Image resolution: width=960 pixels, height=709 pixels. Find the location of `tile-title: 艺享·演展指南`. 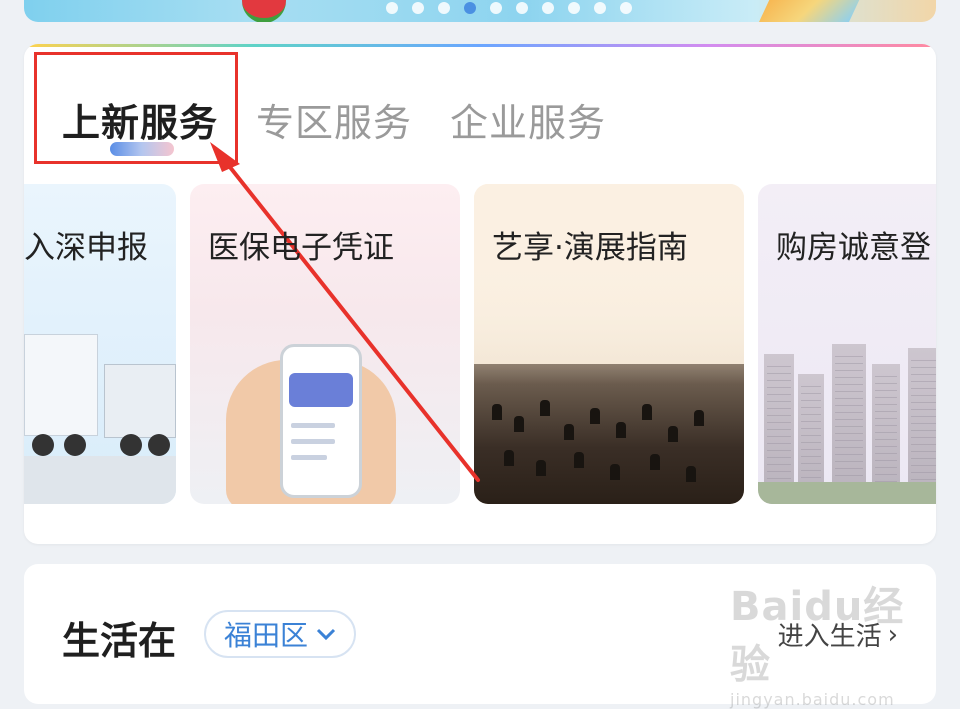

tile-title: 艺享·演展指南 is located at coordinates (590, 248).